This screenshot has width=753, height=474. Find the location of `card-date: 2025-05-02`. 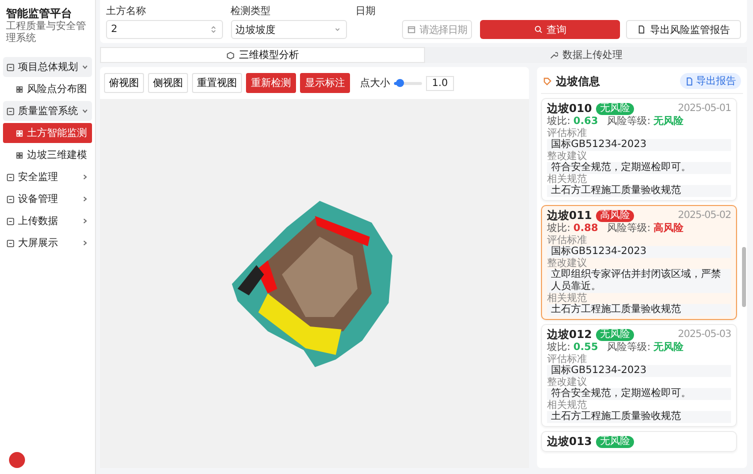

card-date: 2025-05-02 is located at coordinates (704, 215).